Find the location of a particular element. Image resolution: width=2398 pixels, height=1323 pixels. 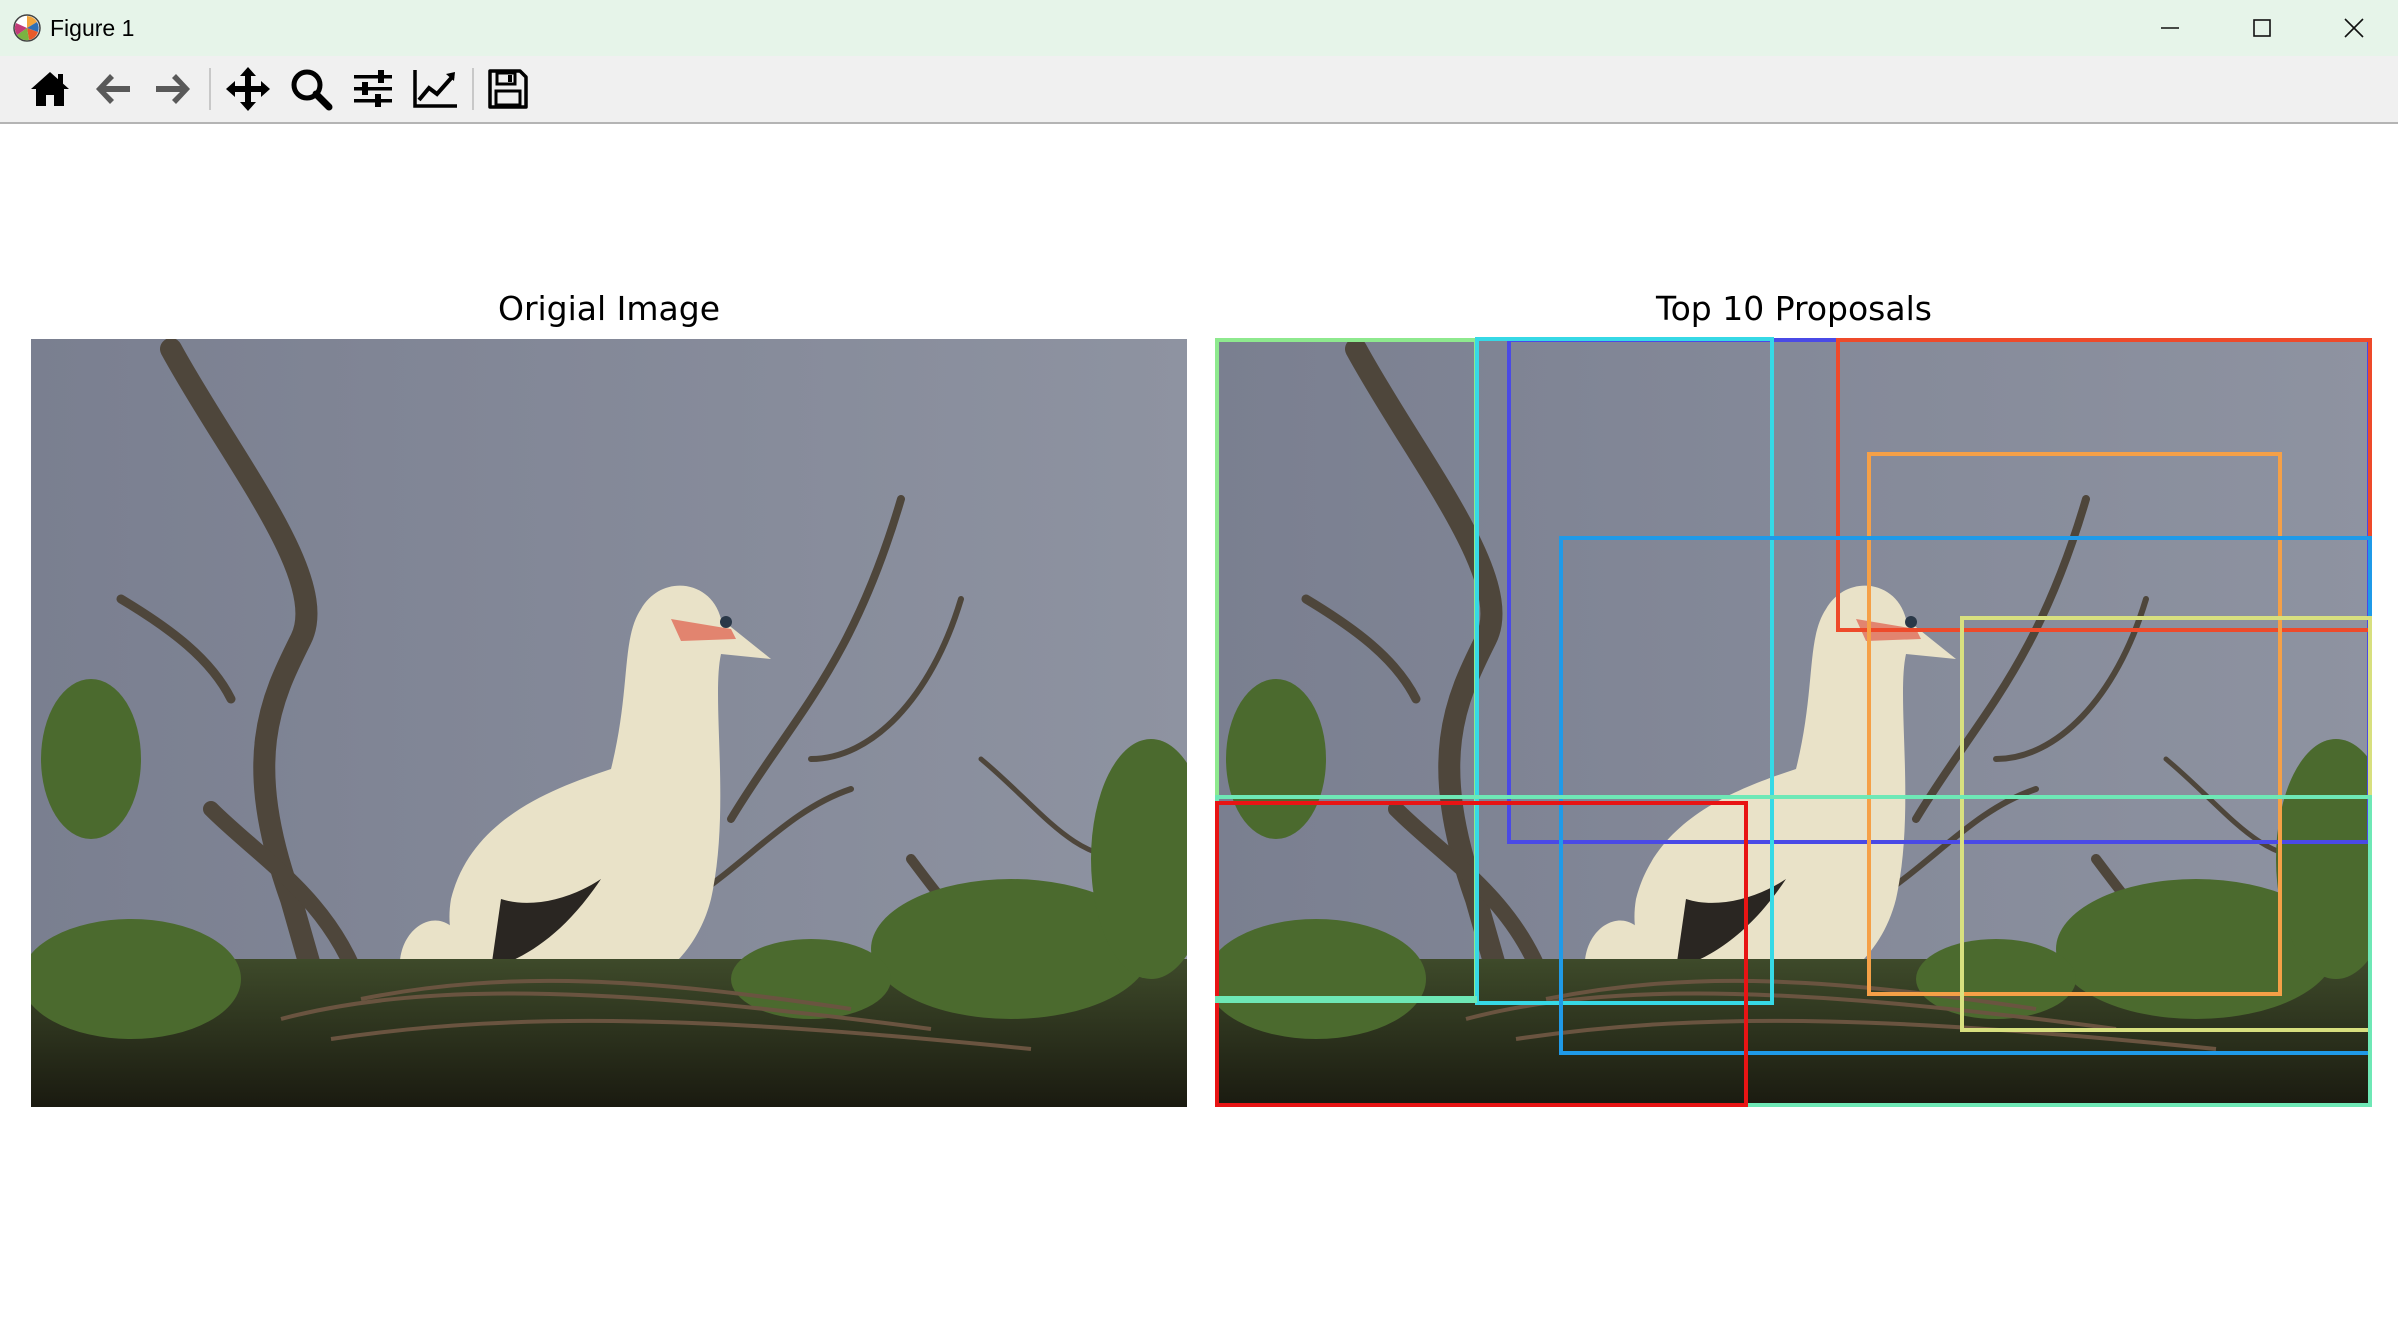

forward-button is located at coordinates (173, 89).